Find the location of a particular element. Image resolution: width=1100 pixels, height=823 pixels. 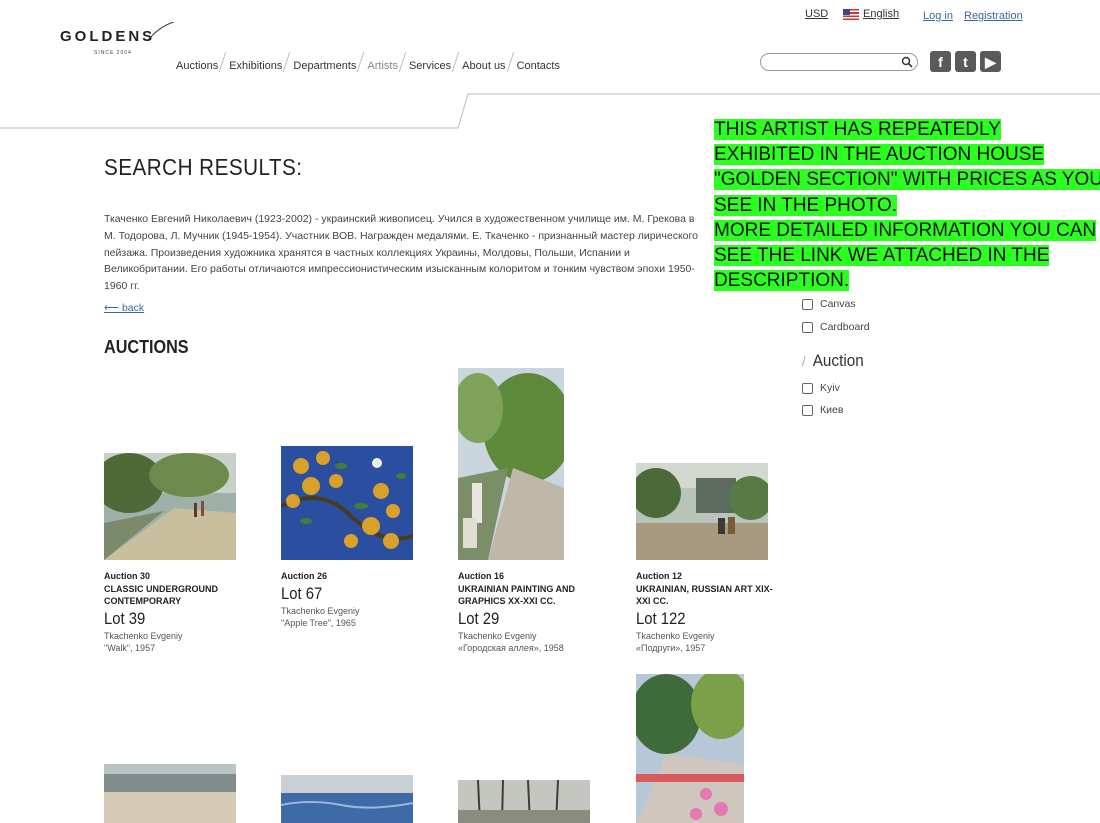

nav-departments: Departments is located at coordinates (322, 63).